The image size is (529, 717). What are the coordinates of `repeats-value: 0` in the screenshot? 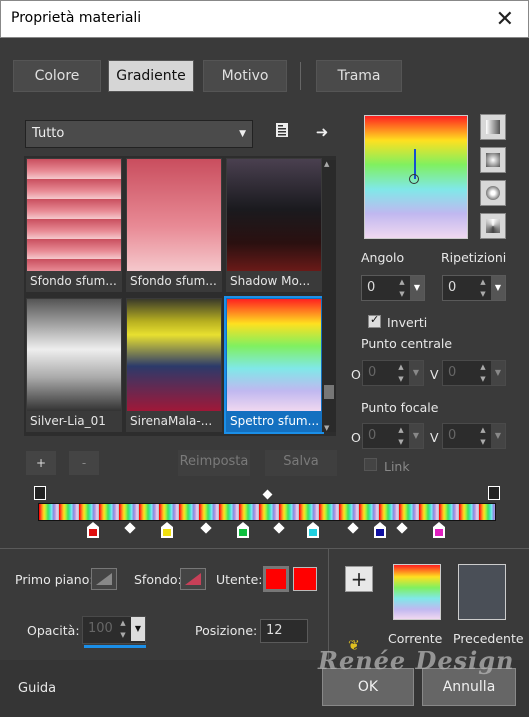 It's located at (452, 287).